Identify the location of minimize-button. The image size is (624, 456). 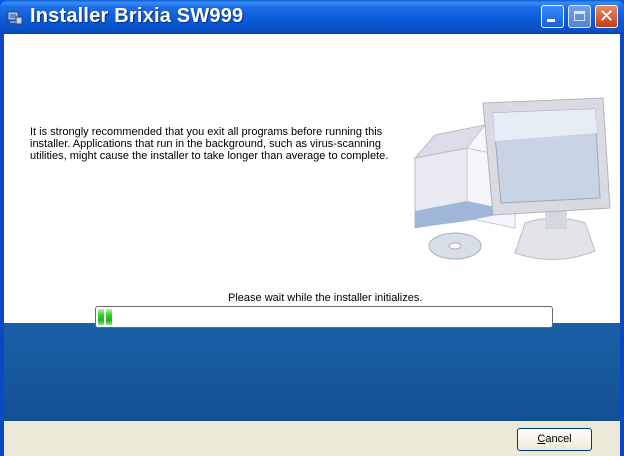
(552, 16).